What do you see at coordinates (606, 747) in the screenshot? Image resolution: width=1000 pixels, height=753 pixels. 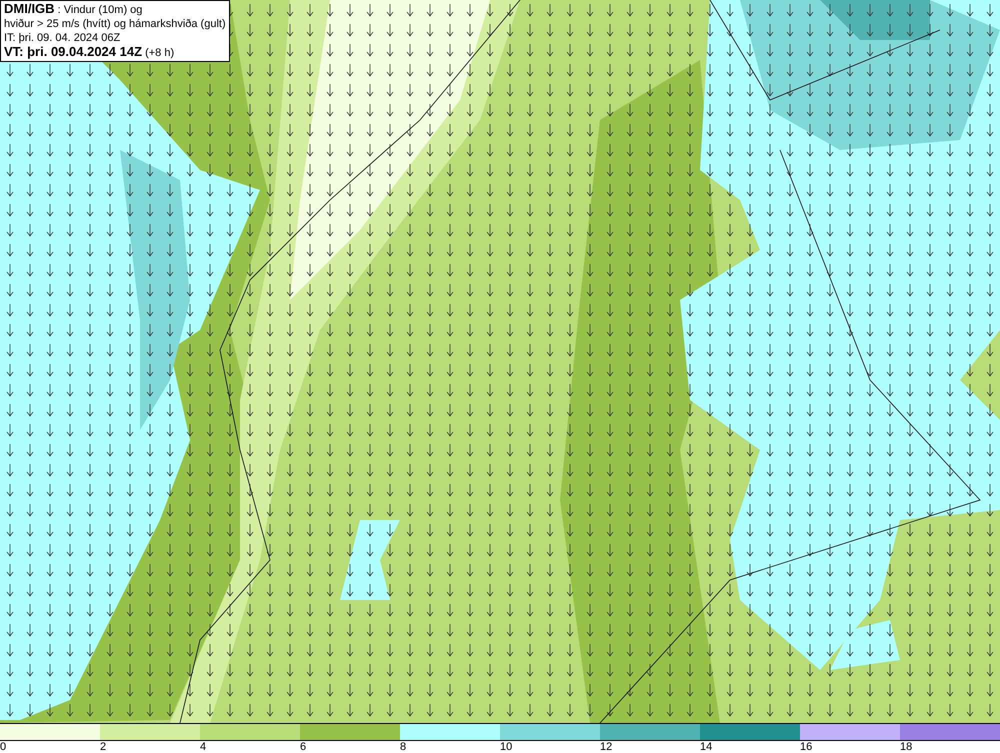 I see `legend-tick-label: 12` at bounding box center [606, 747].